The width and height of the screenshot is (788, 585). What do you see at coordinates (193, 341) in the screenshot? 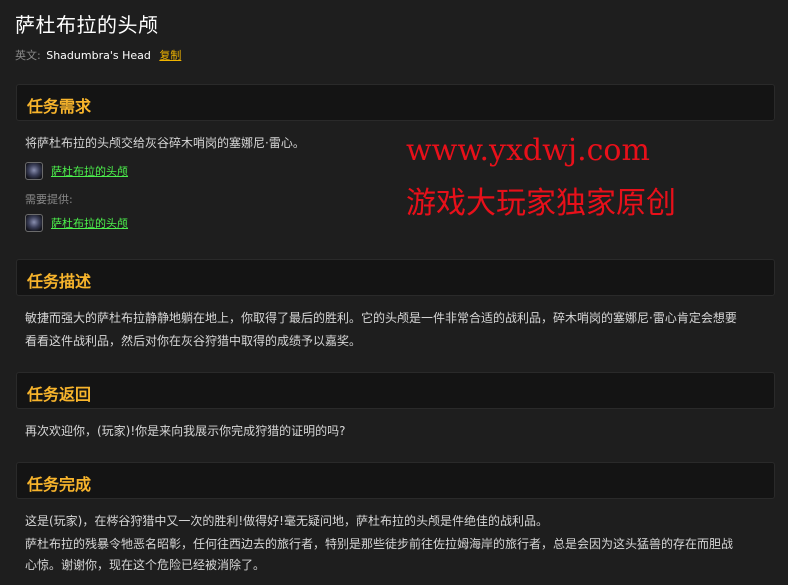
I see `description-line-2: 看看这件战利品，然后对你在灰谷狩猎中取得的成绩予以嘉奖。` at bounding box center [193, 341].